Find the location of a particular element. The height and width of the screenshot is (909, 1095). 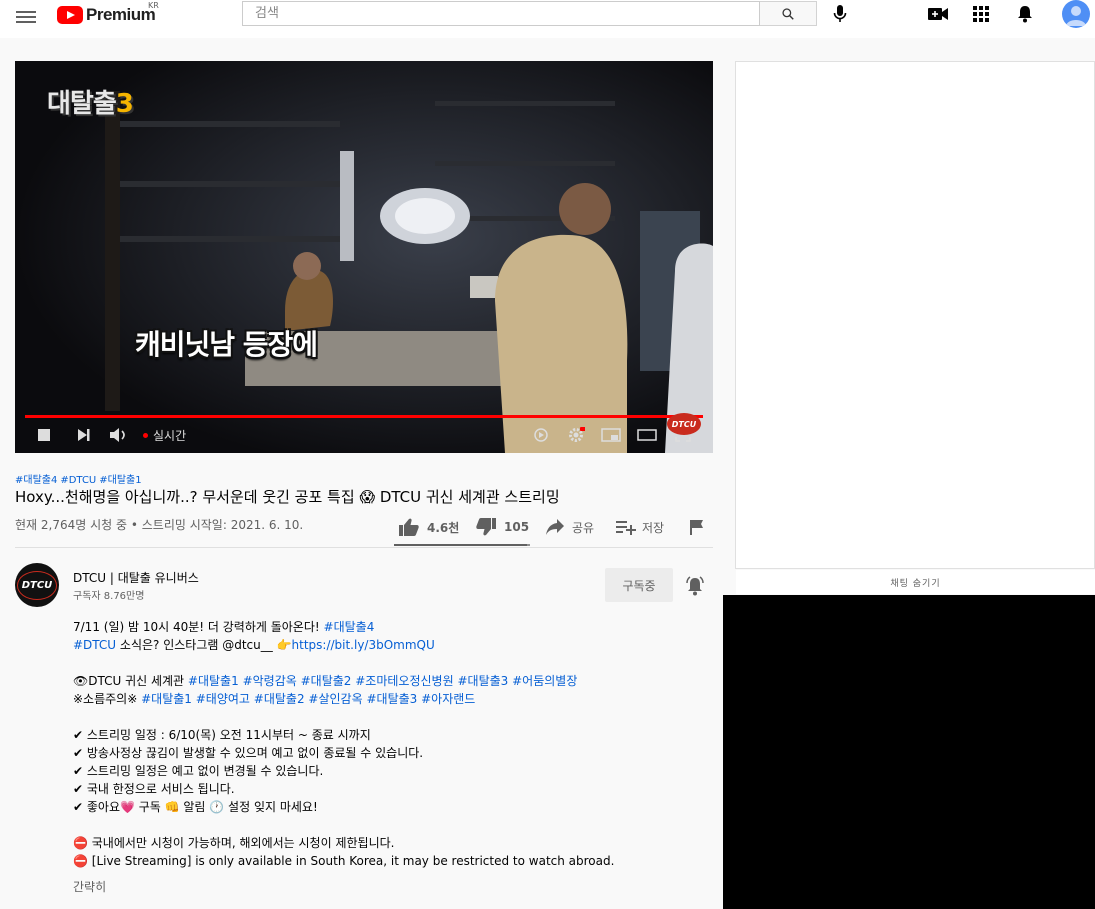

description-line: ✔ 방송사정상 끊김이 발생할 수 있으며 예고 없이 종료될 수 있습니다. is located at coordinates (373, 753).